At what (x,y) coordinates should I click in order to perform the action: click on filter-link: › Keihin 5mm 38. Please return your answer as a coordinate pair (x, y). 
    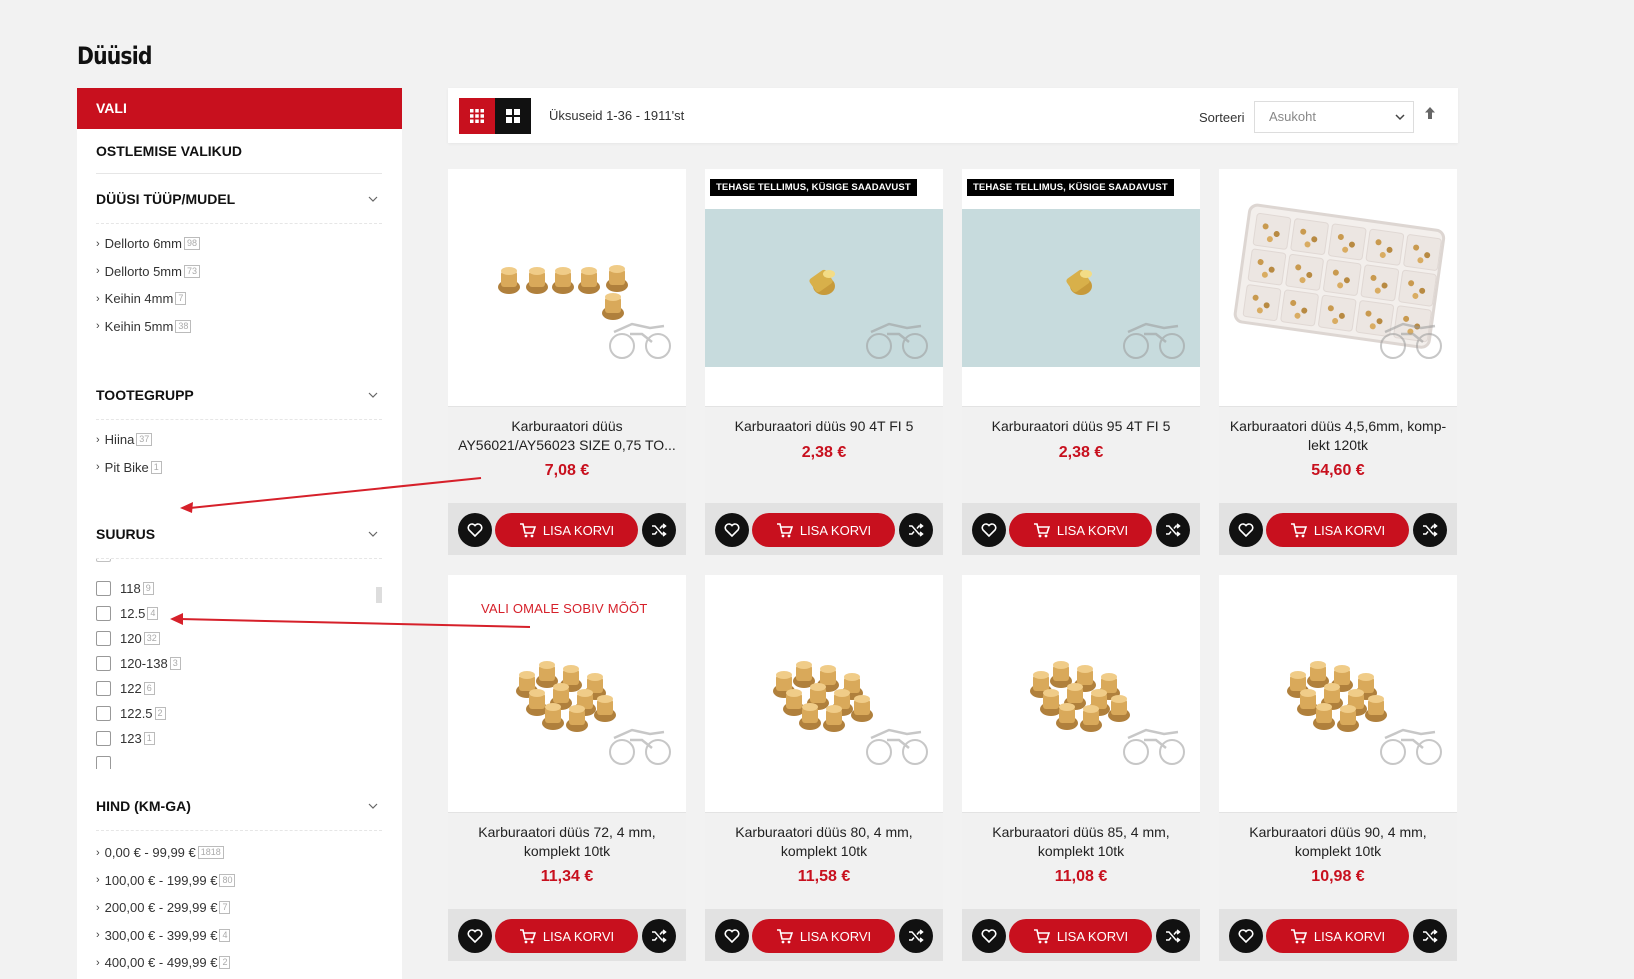
    Looking at the image, I should click on (239, 327).